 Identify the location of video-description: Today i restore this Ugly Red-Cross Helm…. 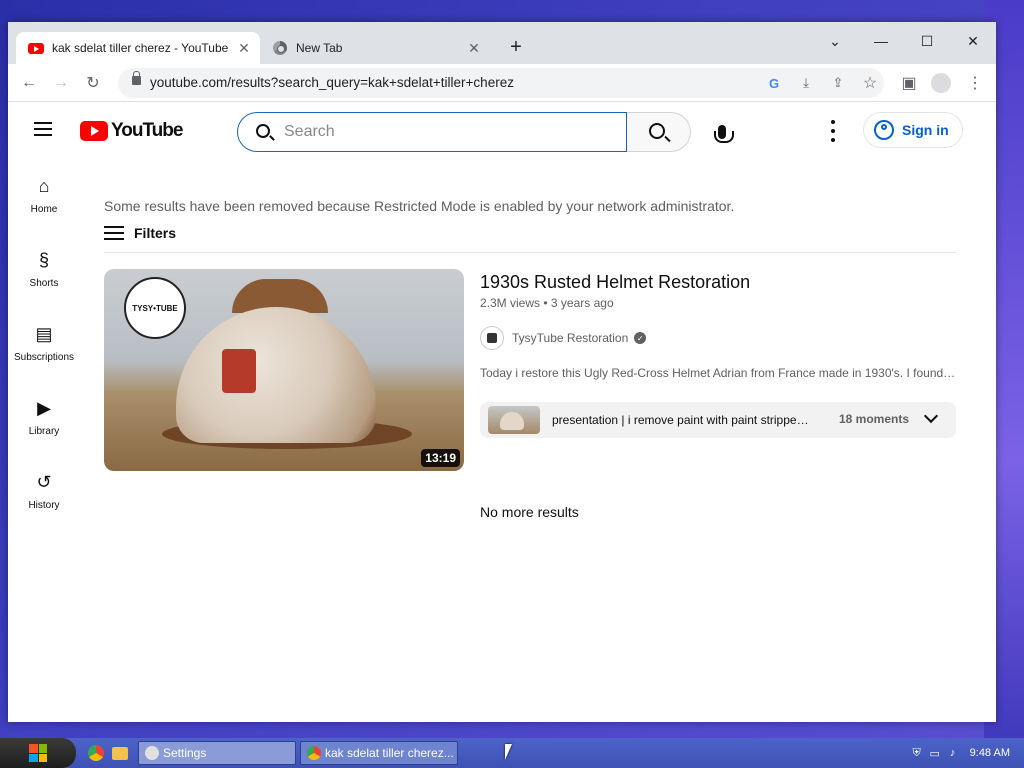
(719, 373).